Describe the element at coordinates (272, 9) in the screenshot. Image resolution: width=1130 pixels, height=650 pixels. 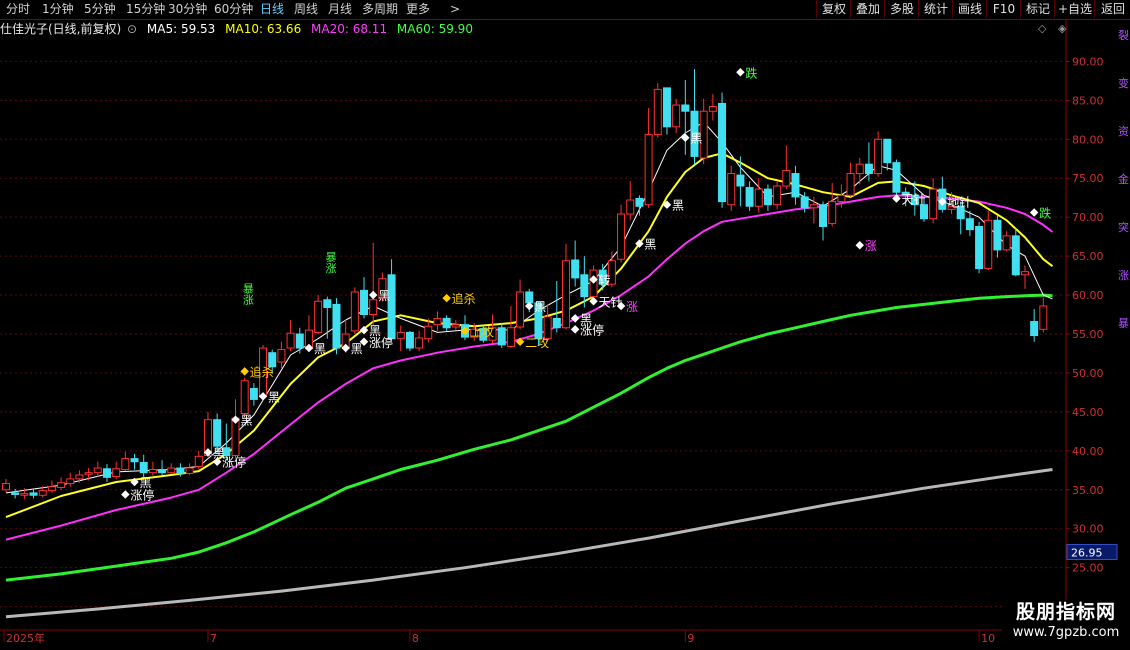
I see `period-tab-6: 日线` at that location.